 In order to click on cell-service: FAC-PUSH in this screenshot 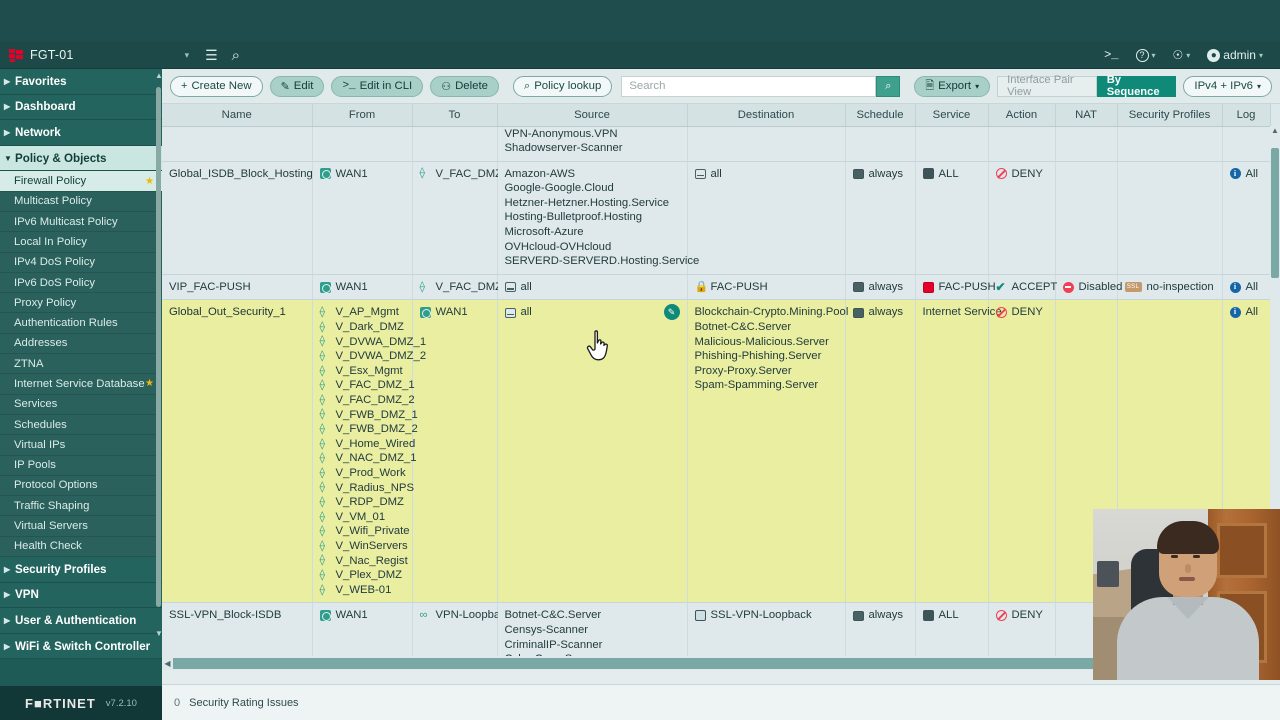, I will do `click(955, 287)`.